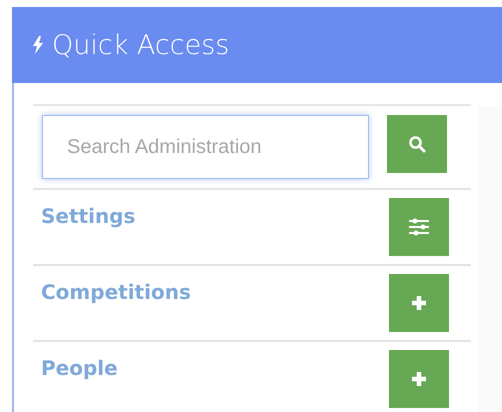 The image size is (502, 412). I want to click on settings-button, so click(419, 227).